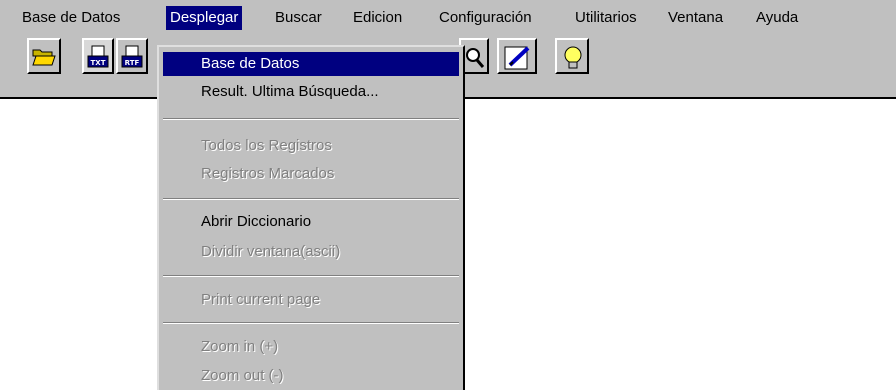  I want to click on magnifier-icon, so click(475, 58).